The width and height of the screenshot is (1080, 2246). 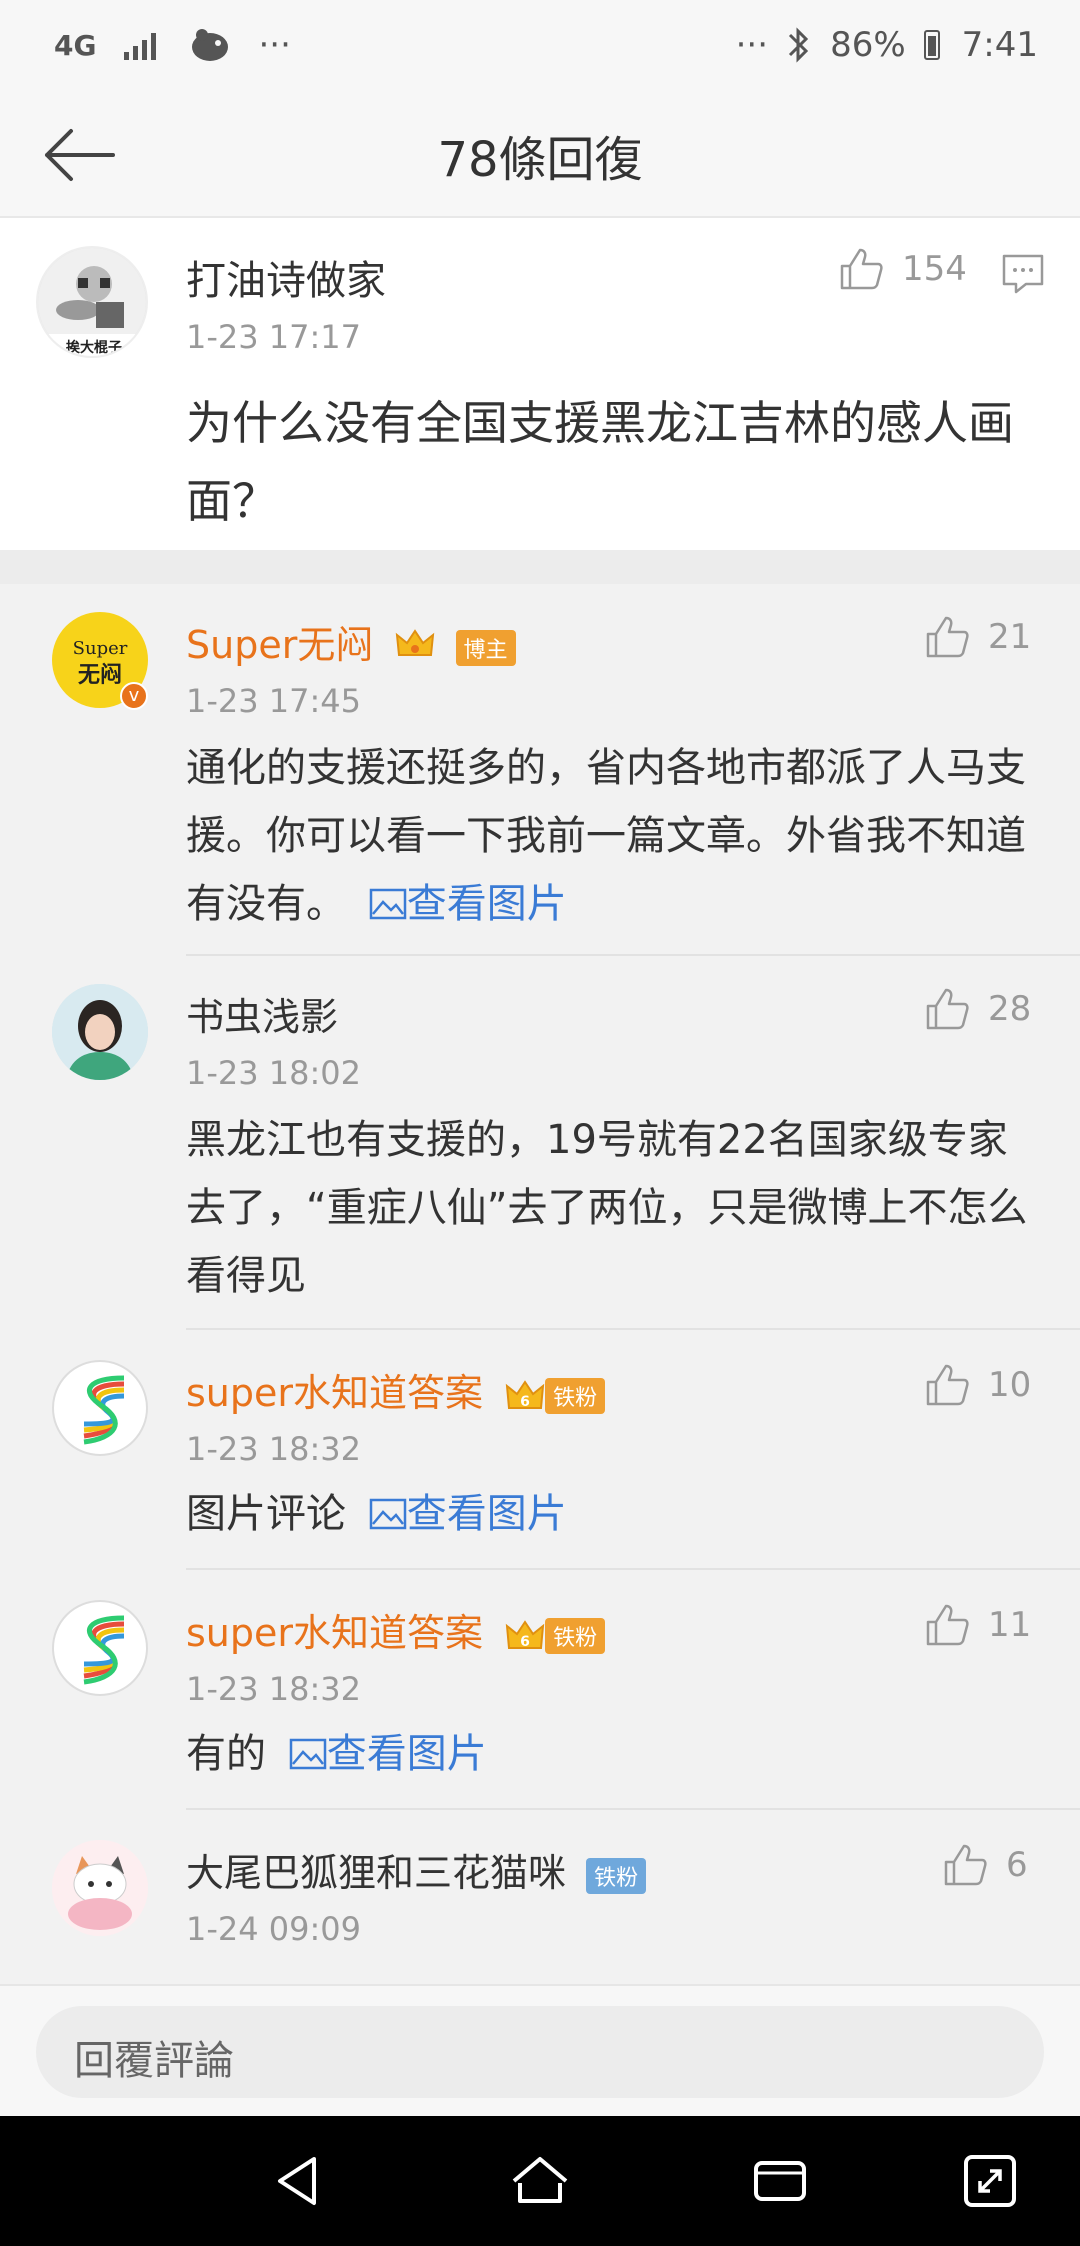 What do you see at coordinates (977, 637) in the screenshot?
I see `like-button: 21` at bounding box center [977, 637].